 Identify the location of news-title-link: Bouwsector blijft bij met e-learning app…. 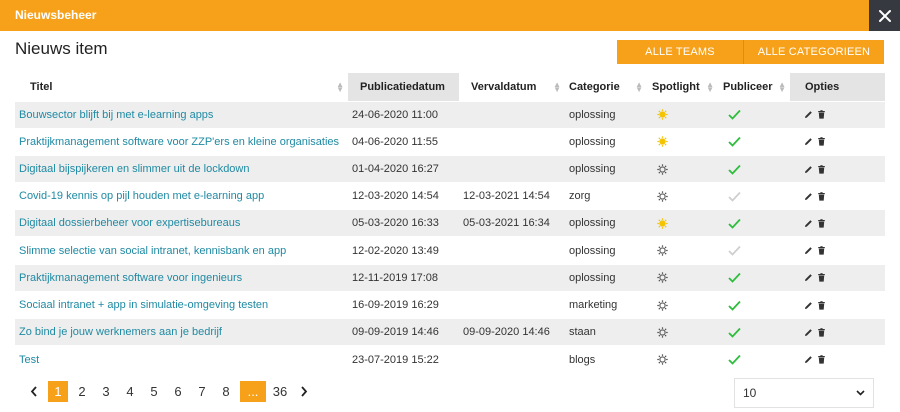
(116, 115).